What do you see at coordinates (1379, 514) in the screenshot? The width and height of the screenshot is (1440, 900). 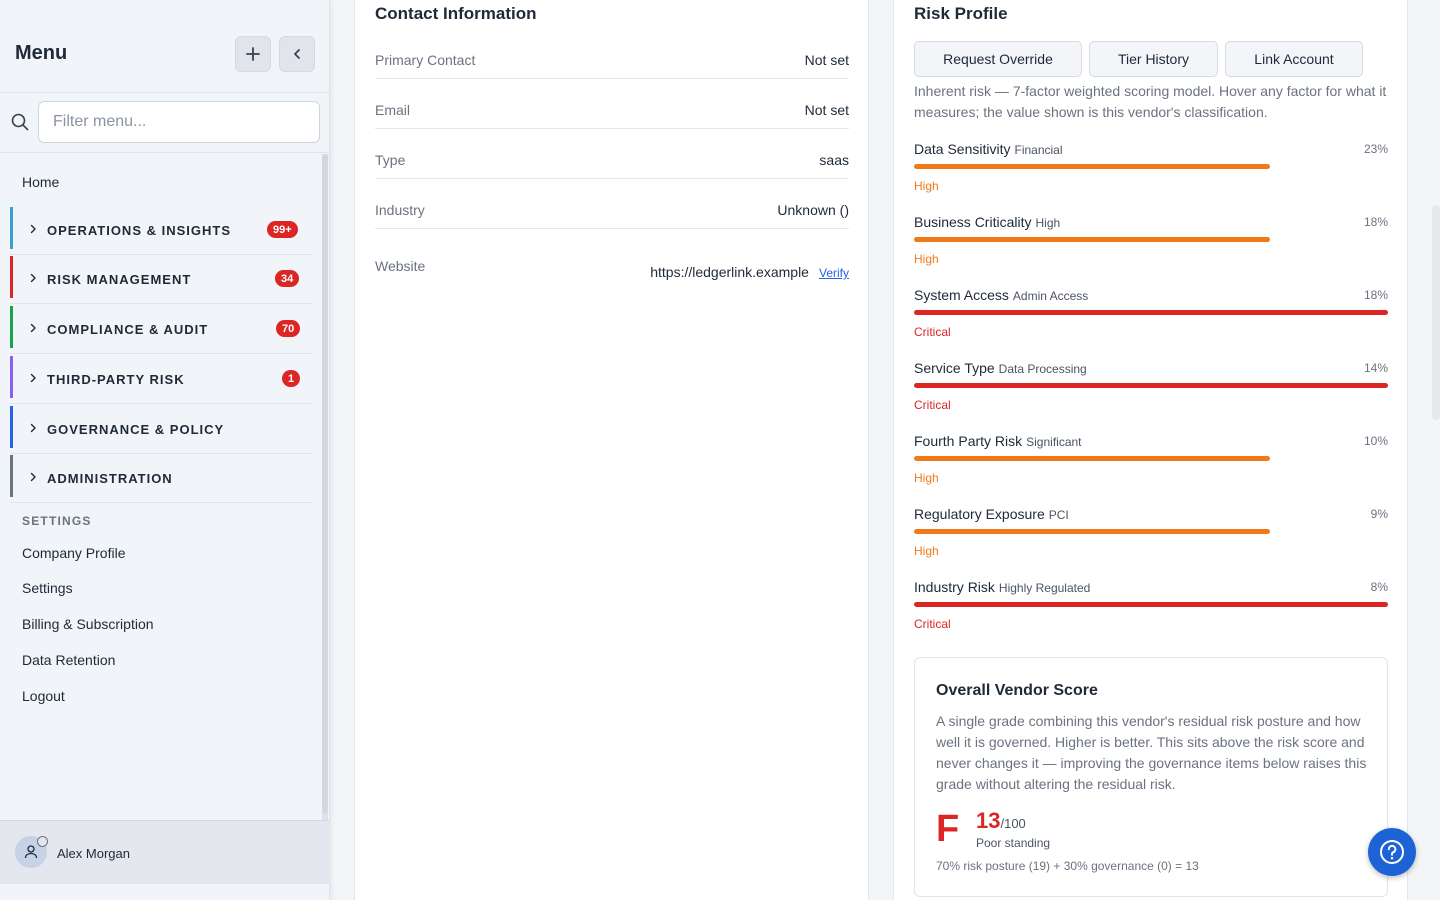 I see `factor-weight: 9%` at bounding box center [1379, 514].